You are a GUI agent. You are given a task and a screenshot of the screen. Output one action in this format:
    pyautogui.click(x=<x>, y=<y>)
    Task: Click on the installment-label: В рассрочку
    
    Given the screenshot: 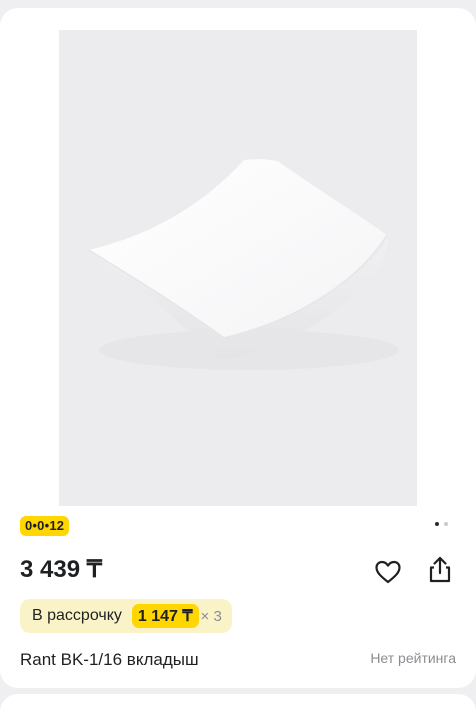 What is the action you would take?
    pyautogui.click(x=77, y=615)
    